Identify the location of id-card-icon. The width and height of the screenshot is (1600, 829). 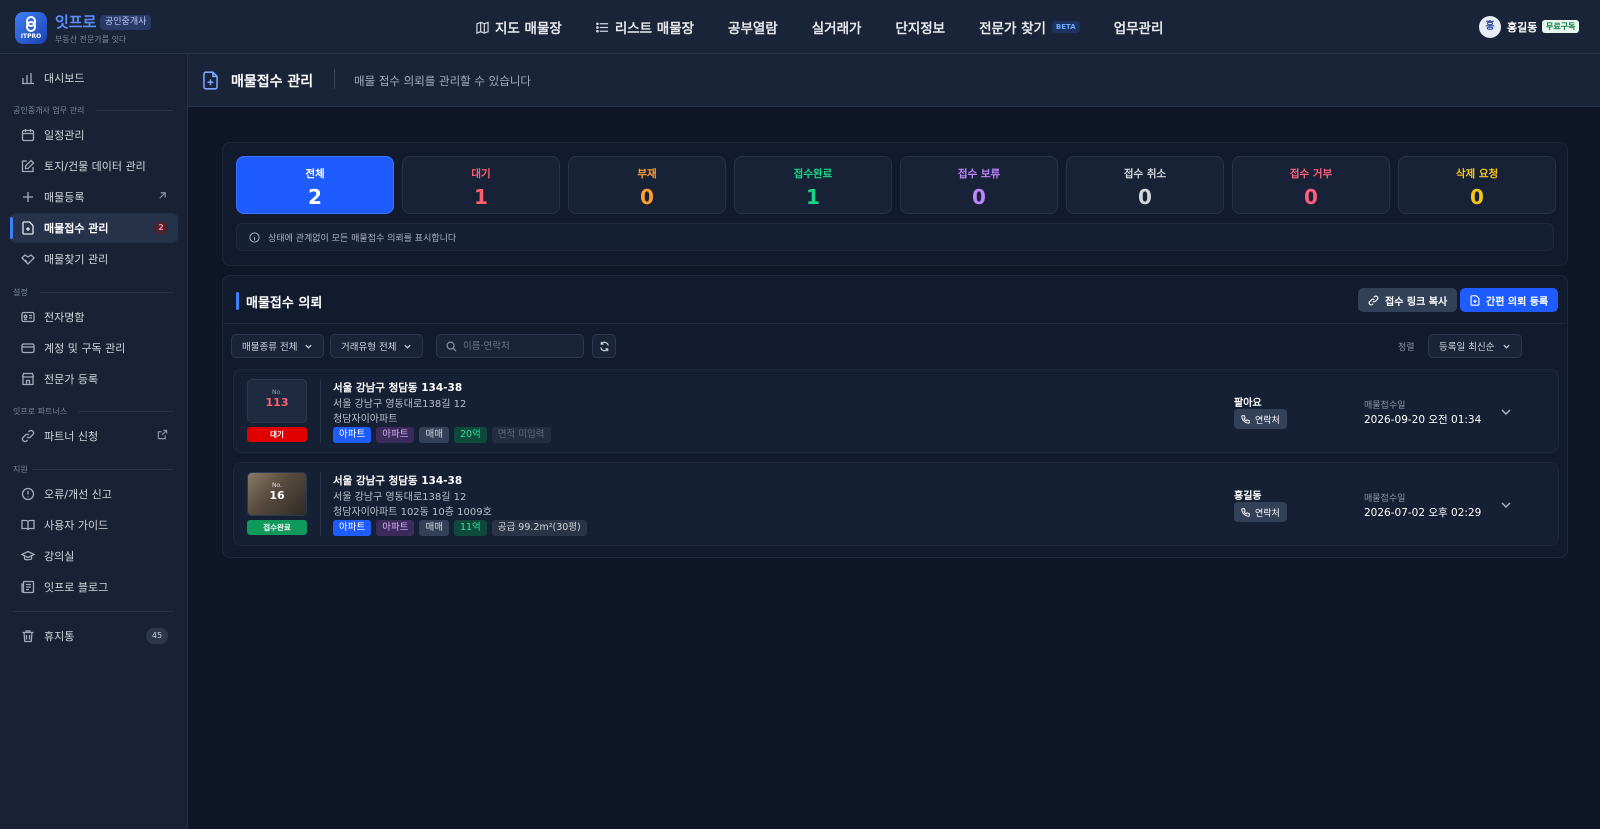
(28, 317).